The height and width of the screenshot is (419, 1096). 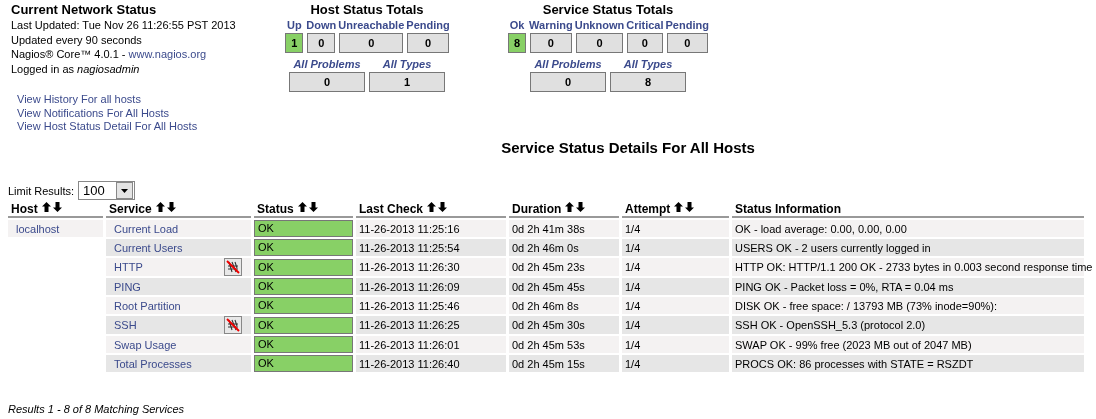 What do you see at coordinates (130, 209) in the screenshot?
I see `column-header: Service` at bounding box center [130, 209].